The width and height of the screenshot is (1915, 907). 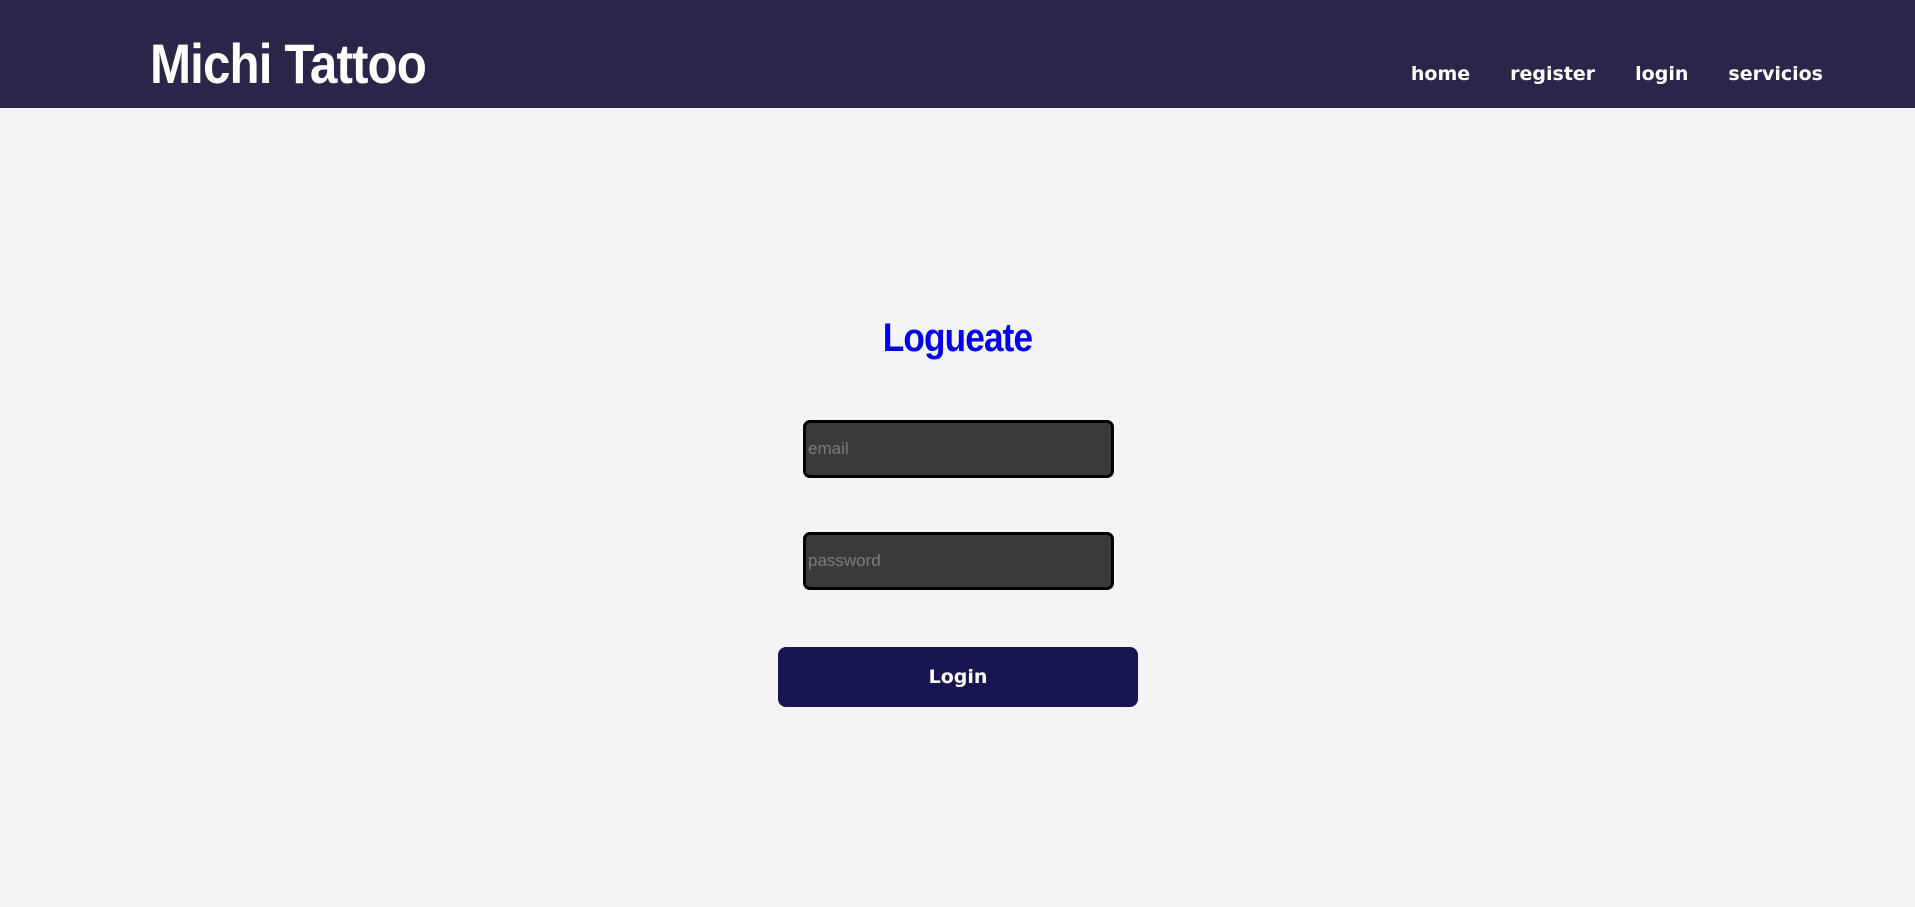 I want to click on nav-link-home: home, so click(x=1440, y=74).